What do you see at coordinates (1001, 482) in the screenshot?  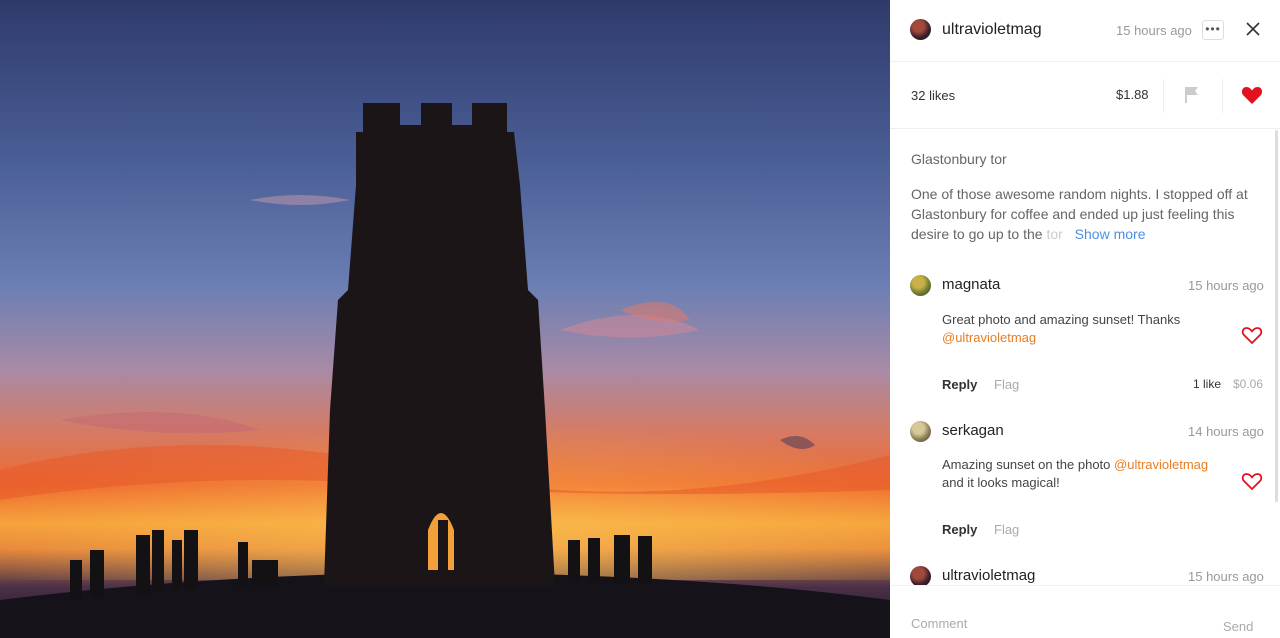 I see `comment-body-continued: and it looks magical!` at bounding box center [1001, 482].